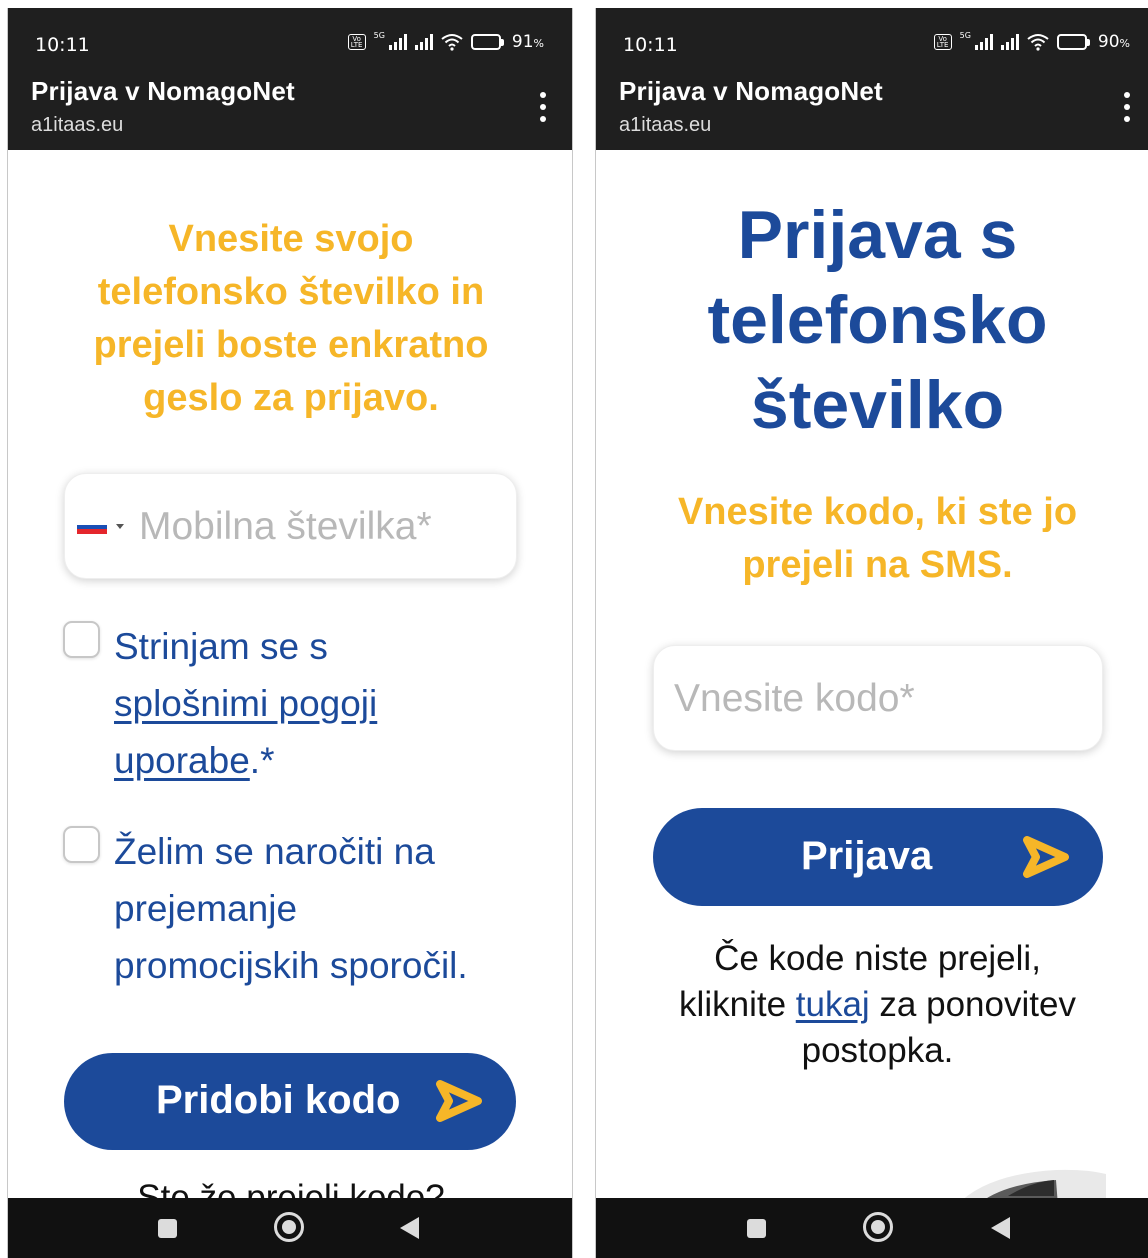 This screenshot has height=1258, width=1148. I want to click on terms-label: Strinjam se s splošnimi pogoji uporabe.*, so click(246, 703).